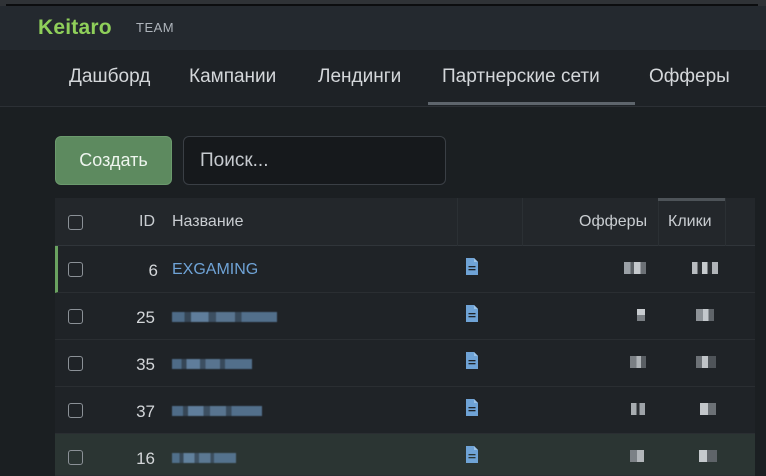  Describe the element at coordinates (109, 77) in the screenshot. I see `tab-dashboard: Дашборд` at that location.